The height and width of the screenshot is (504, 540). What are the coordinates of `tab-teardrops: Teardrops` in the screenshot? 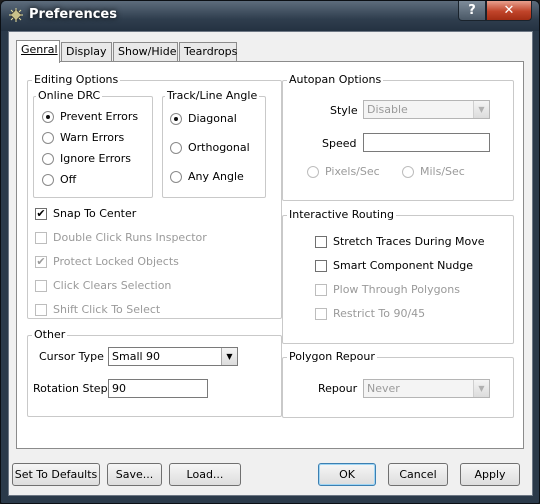 It's located at (208, 52).